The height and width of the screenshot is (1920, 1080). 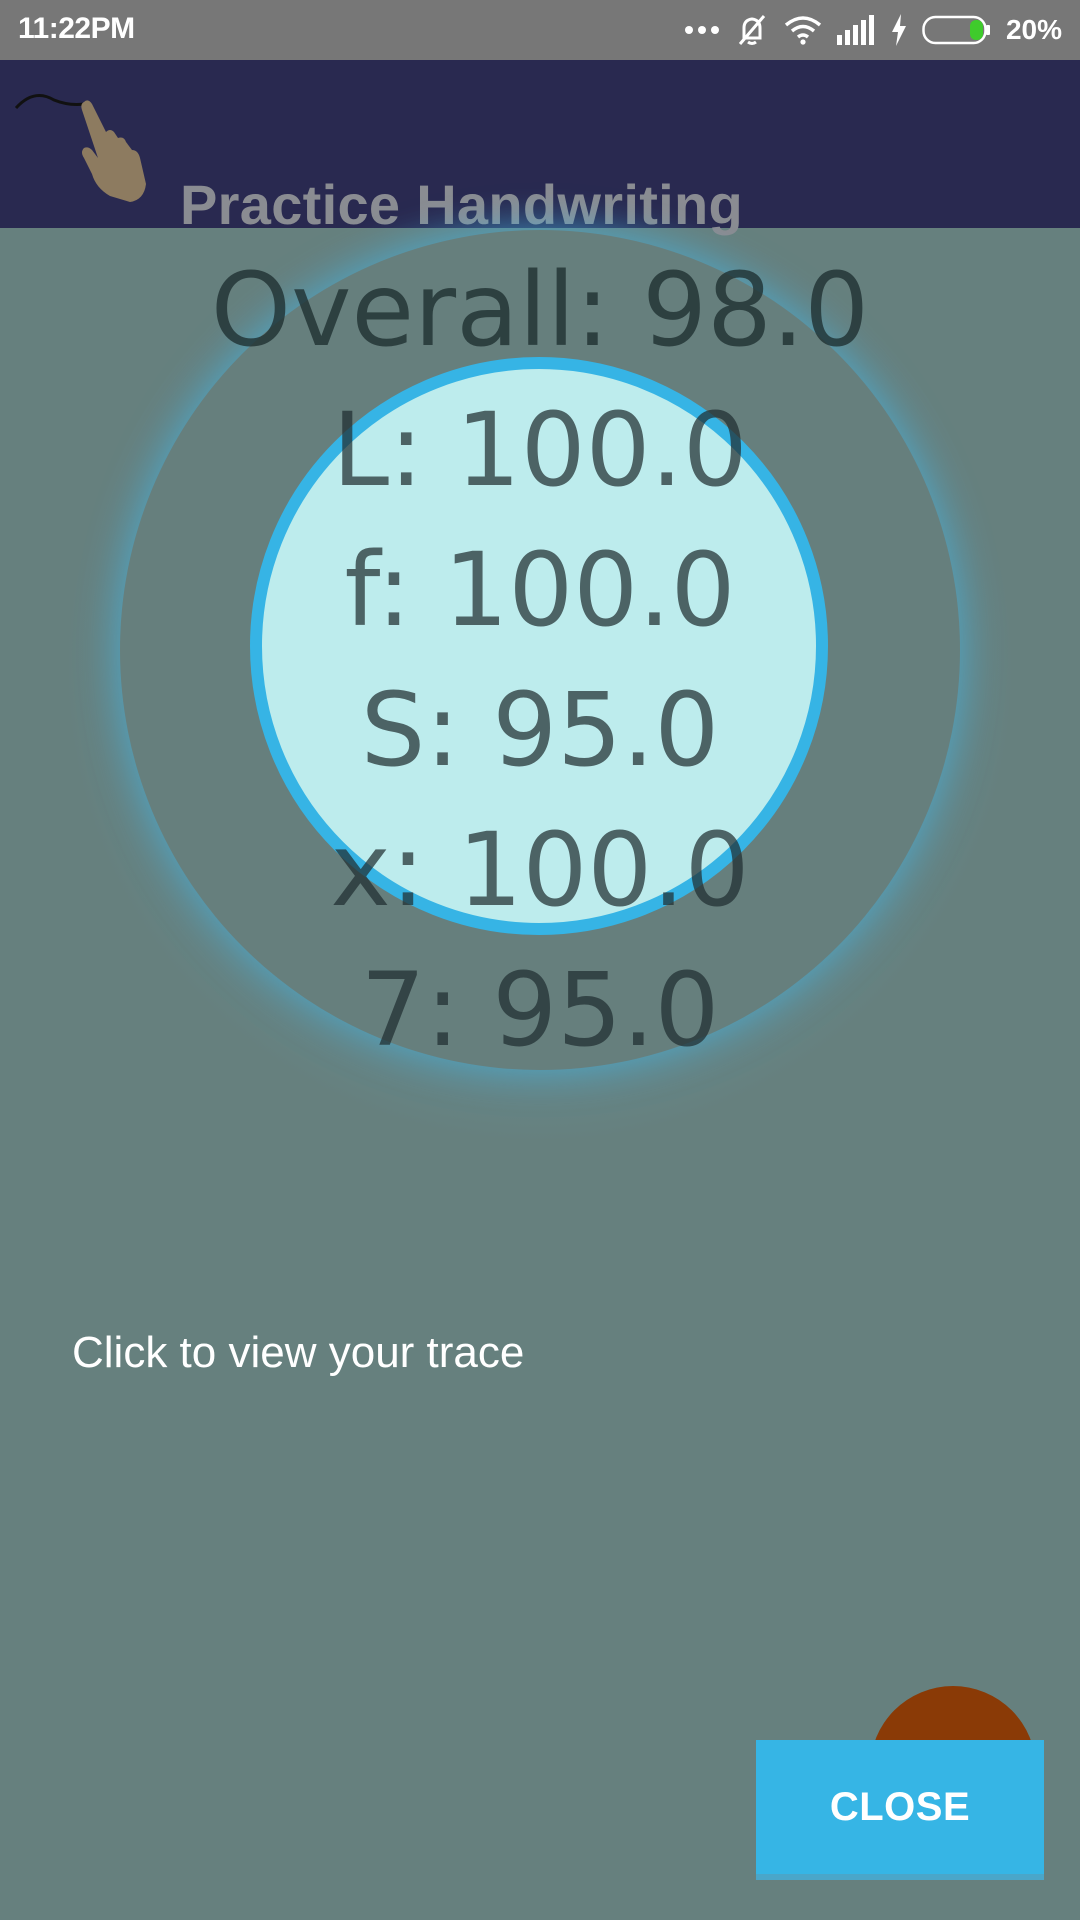 What do you see at coordinates (900, 1810) in the screenshot?
I see `close-button: CLOSE` at bounding box center [900, 1810].